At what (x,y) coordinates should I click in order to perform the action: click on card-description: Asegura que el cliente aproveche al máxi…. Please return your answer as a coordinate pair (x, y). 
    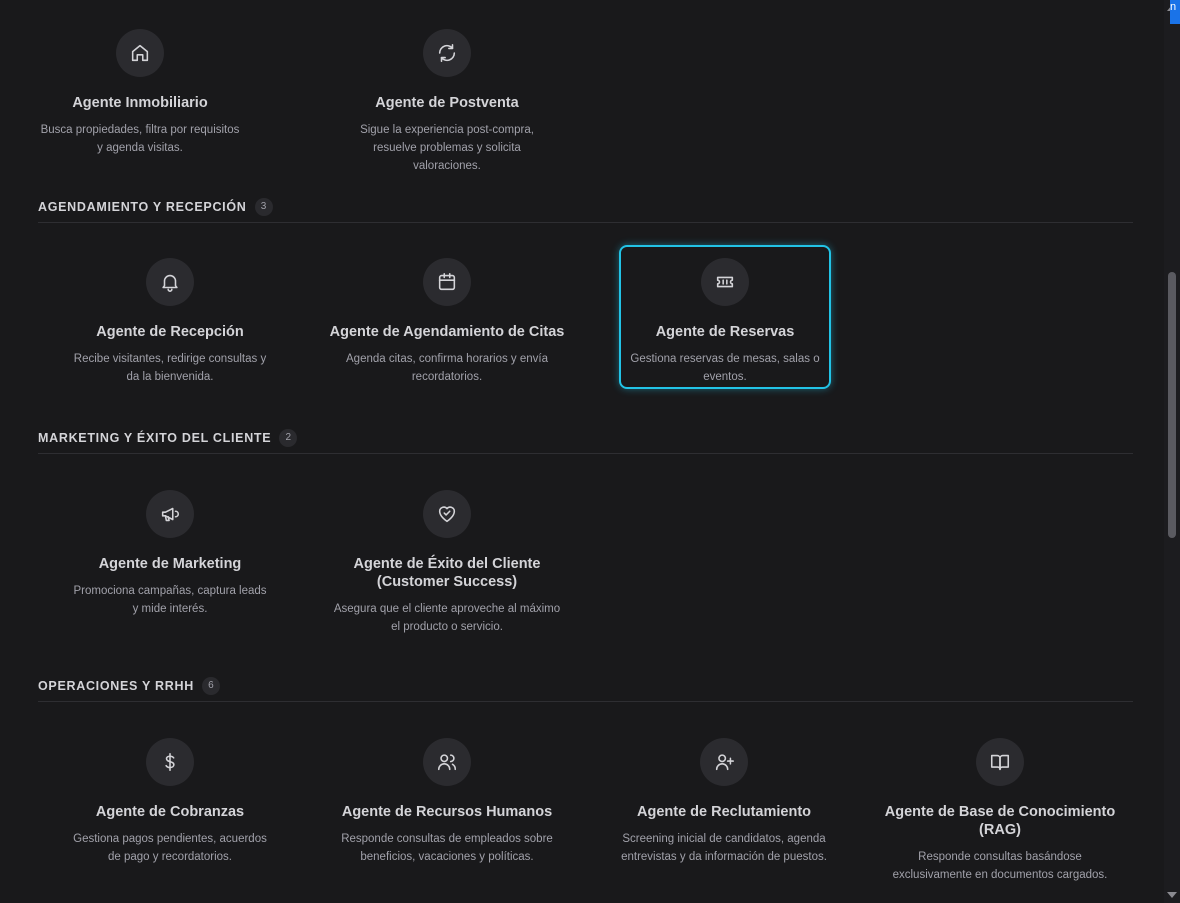
    Looking at the image, I should click on (447, 618).